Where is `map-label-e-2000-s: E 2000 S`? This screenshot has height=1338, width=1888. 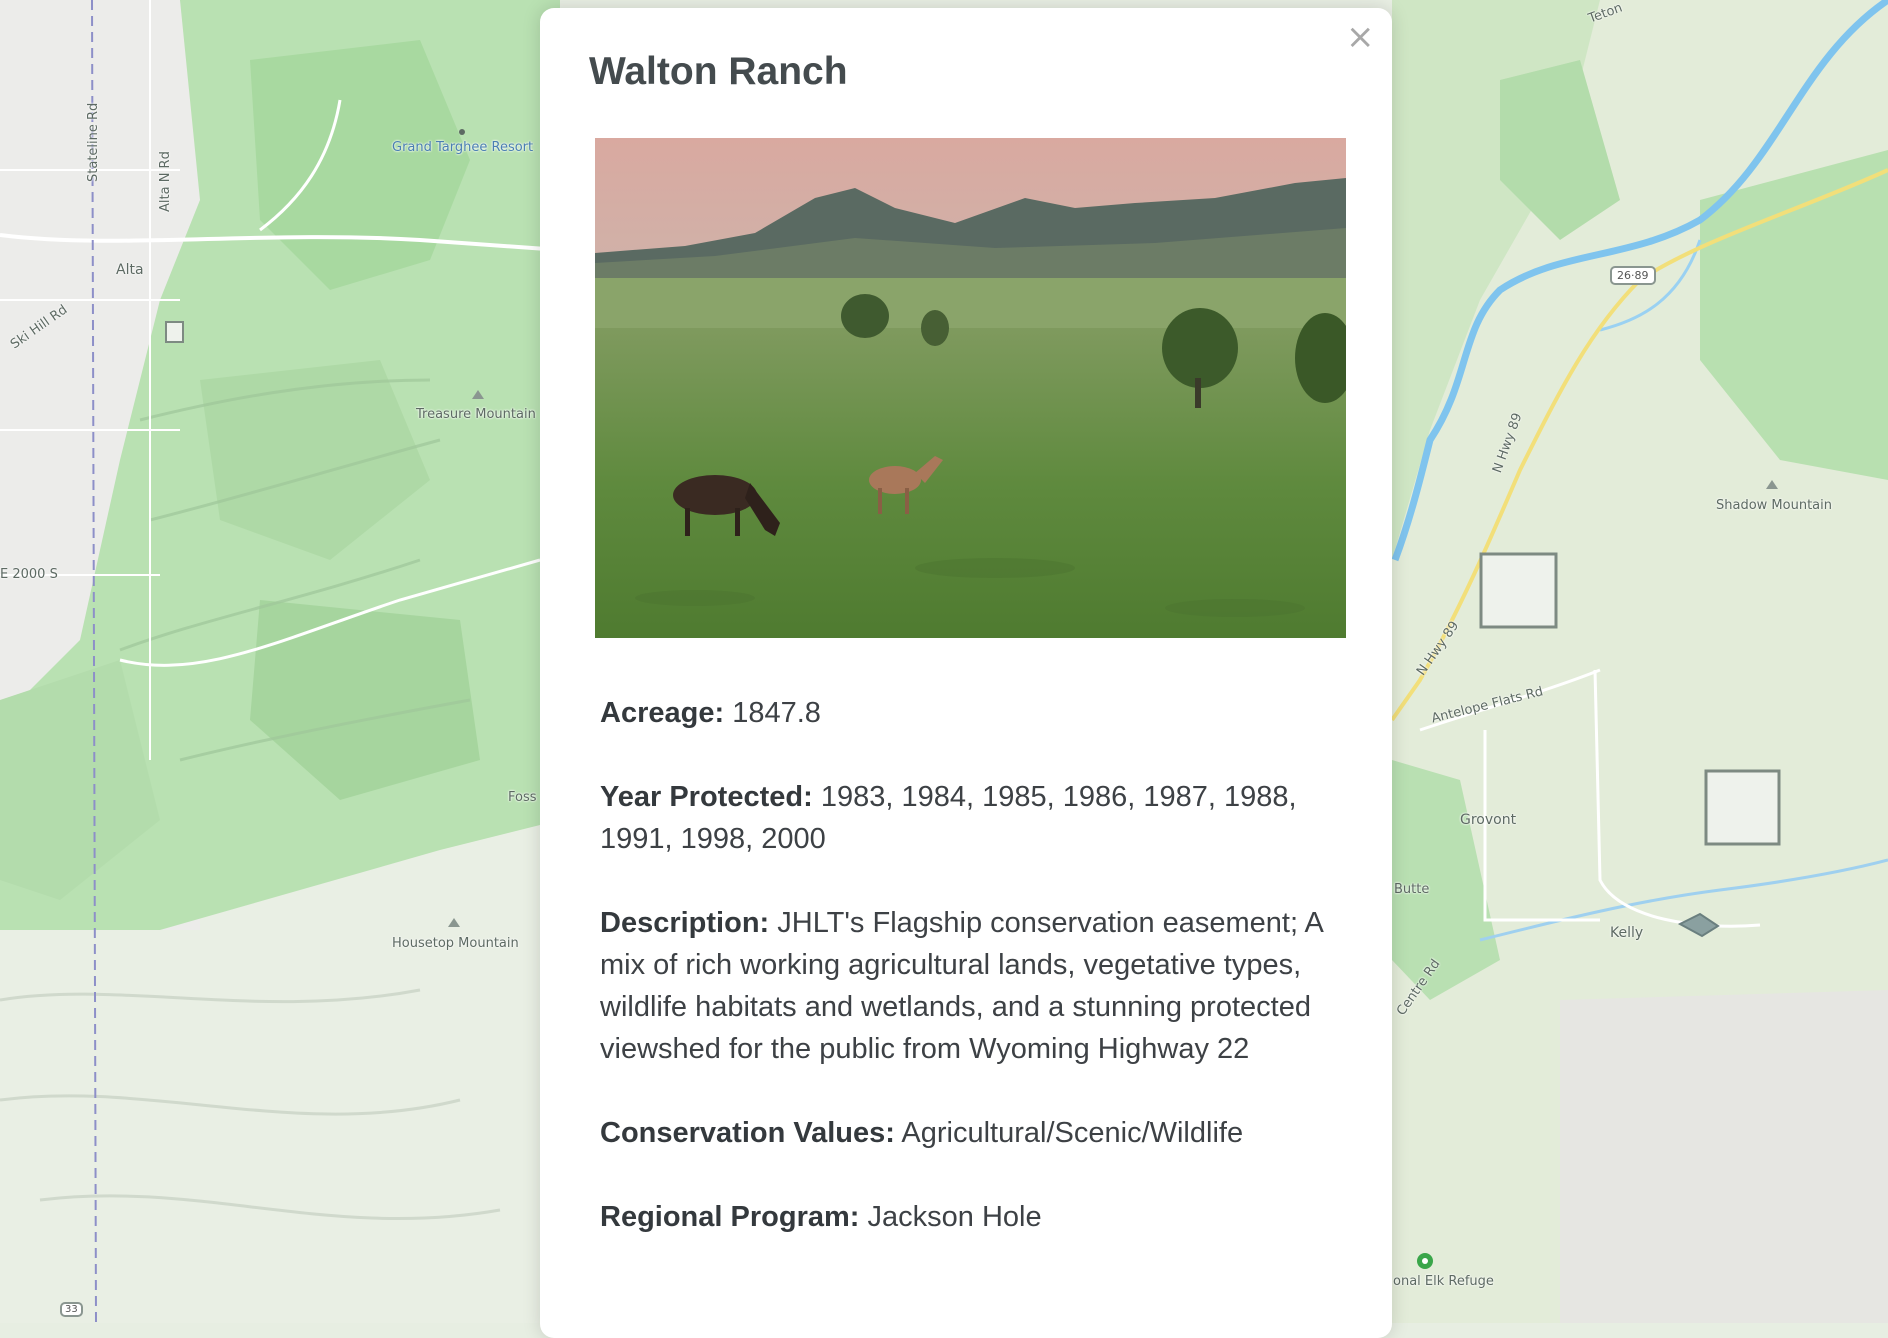
map-label-e-2000-s: E 2000 S is located at coordinates (29, 574).